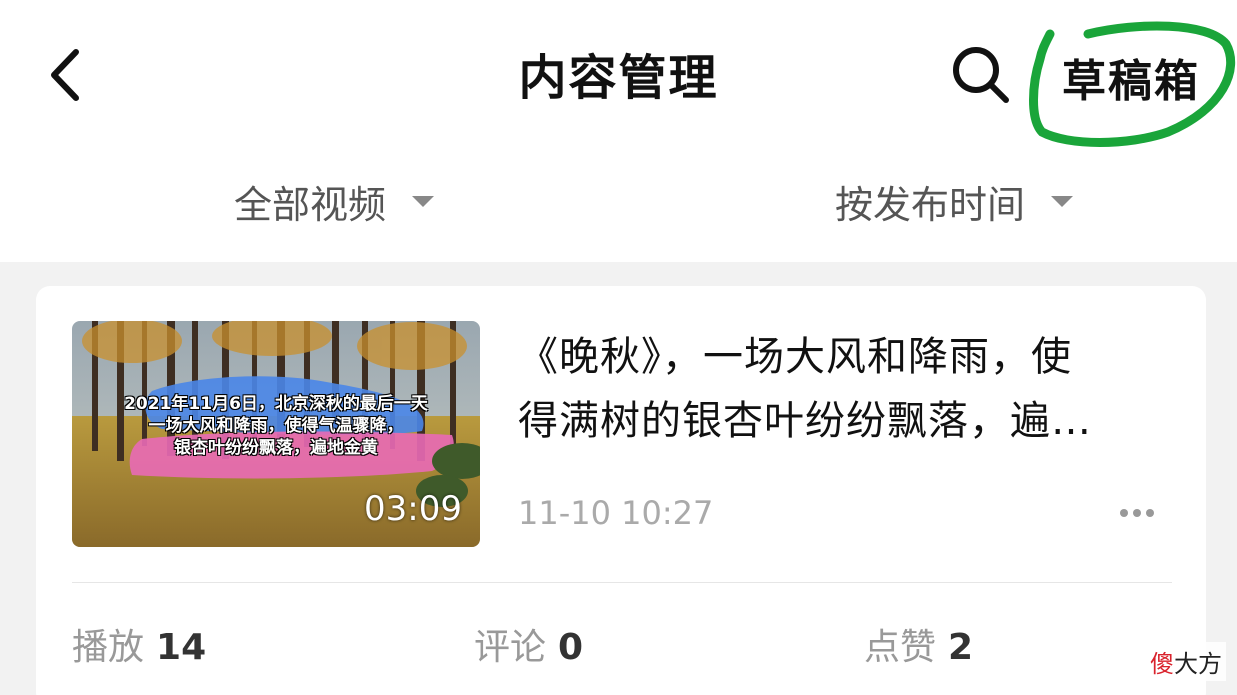  What do you see at coordinates (571, 647) in the screenshot?
I see `comment-count-value: 0` at bounding box center [571, 647].